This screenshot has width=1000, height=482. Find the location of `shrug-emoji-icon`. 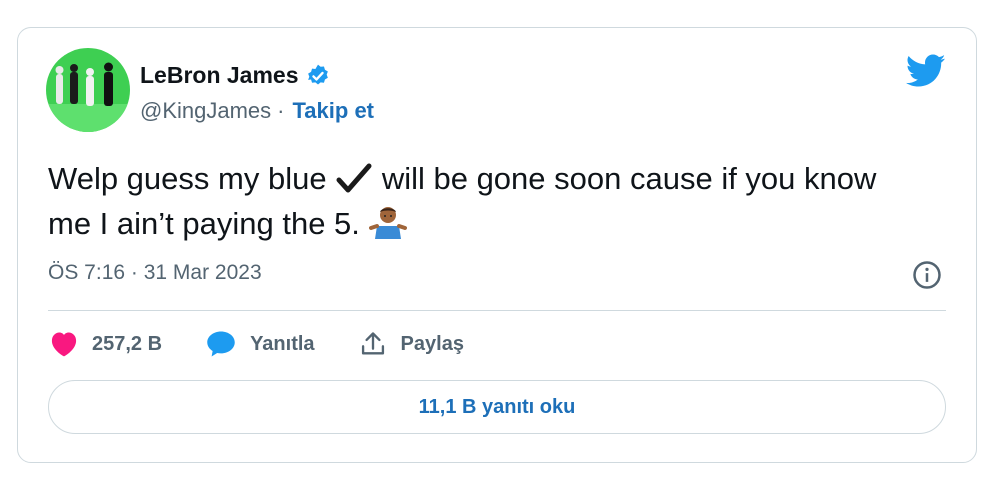

shrug-emoji-icon is located at coordinates (387, 223).